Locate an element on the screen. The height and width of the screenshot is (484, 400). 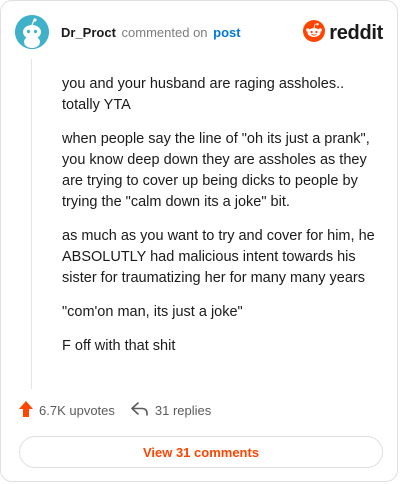
replies-button: 31 replies is located at coordinates (171, 410).